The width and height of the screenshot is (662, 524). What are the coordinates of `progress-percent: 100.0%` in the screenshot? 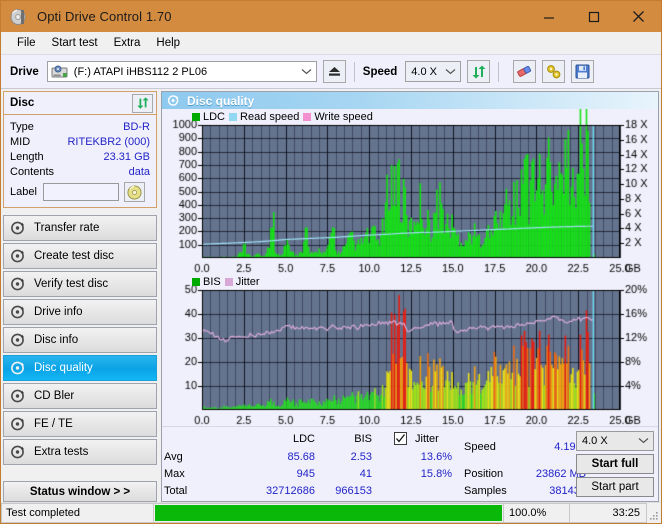 It's located at (536, 513).